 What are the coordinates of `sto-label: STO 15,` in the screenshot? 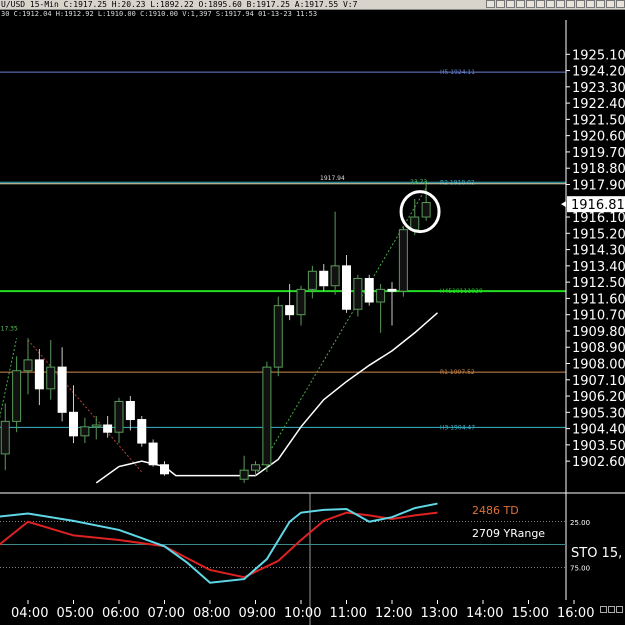 It's located at (596, 553).